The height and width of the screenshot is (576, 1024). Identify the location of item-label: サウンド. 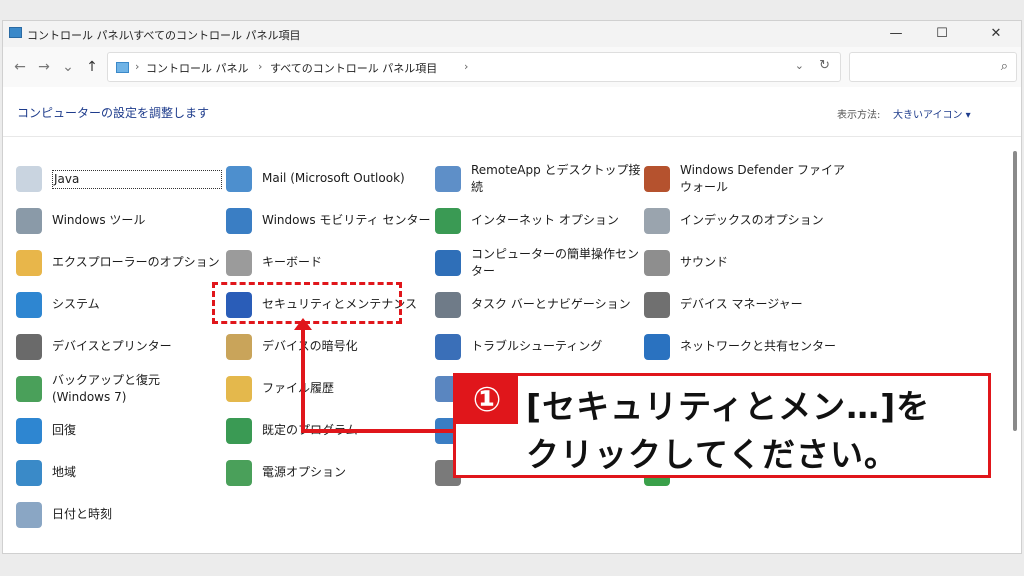
(704, 262).